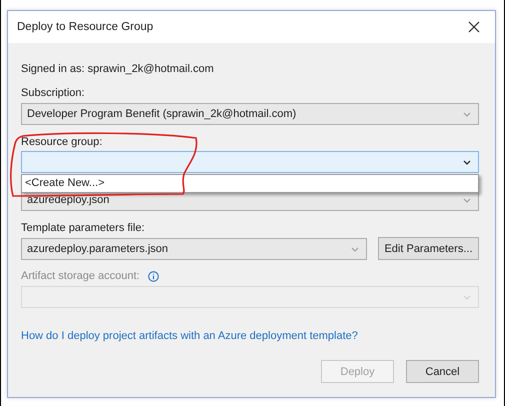 The image size is (505, 406). What do you see at coordinates (194, 249) in the screenshot?
I see `template-parameters-dropdown: azuredeploy.parameters.json` at bounding box center [194, 249].